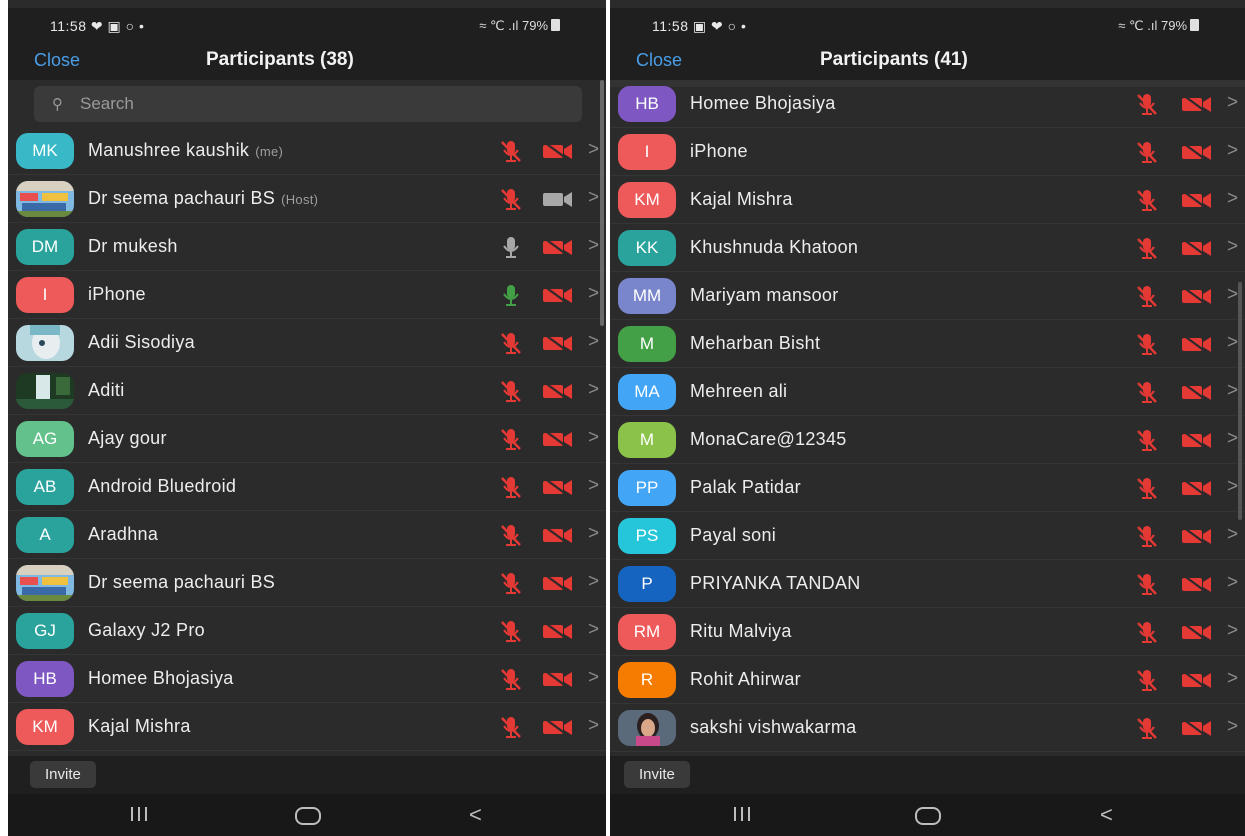 This screenshot has width=1245, height=836. What do you see at coordinates (307, 391) in the screenshot?
I see `participant-row: Aditi >` at bounding box center [307, 391].